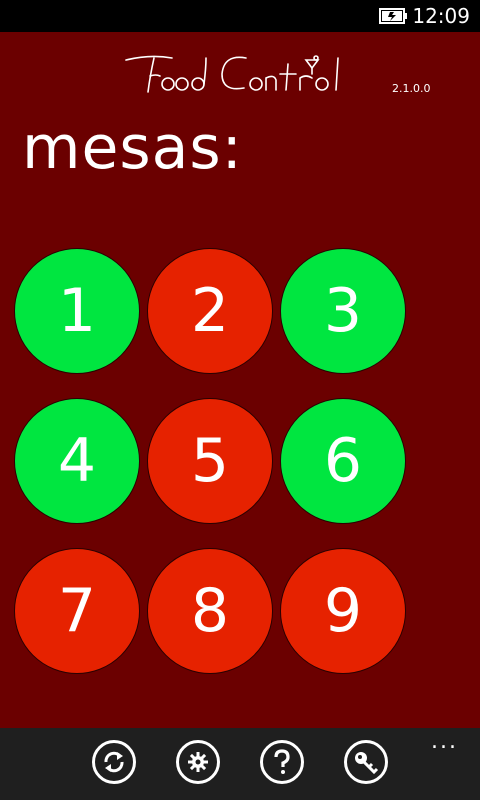 The image size is (480, 800). I want to click on table-3-button: 3, so click(343, 311).